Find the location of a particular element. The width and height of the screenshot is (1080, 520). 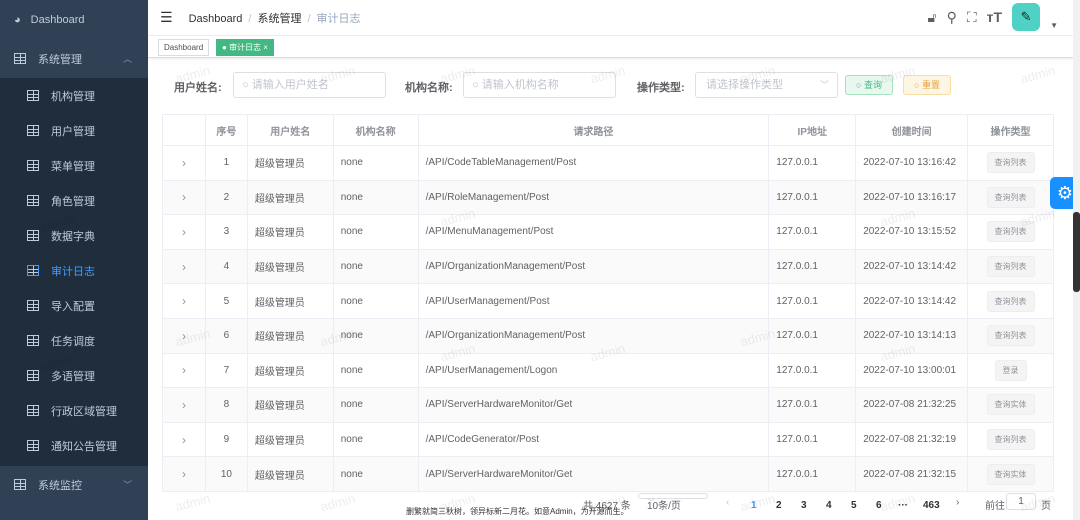

table-cell: 7 is located at coordinates (226, 370).